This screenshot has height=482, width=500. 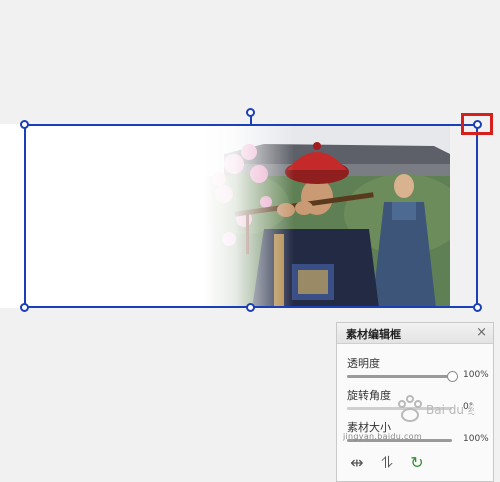 I want to click on rotate-handle, so click(x=250, y=112).